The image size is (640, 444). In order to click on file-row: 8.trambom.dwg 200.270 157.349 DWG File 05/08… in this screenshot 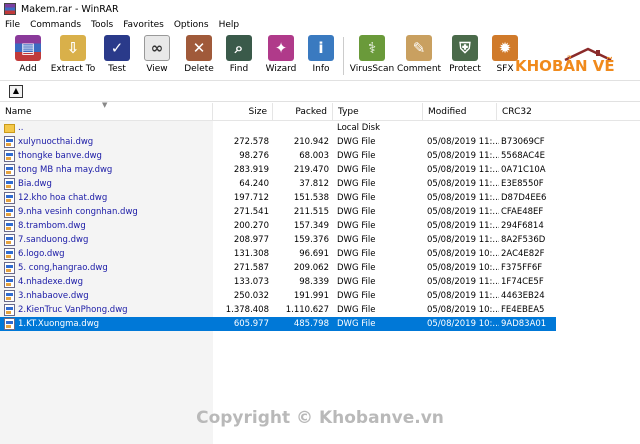, I will do `click(278, 226)`.